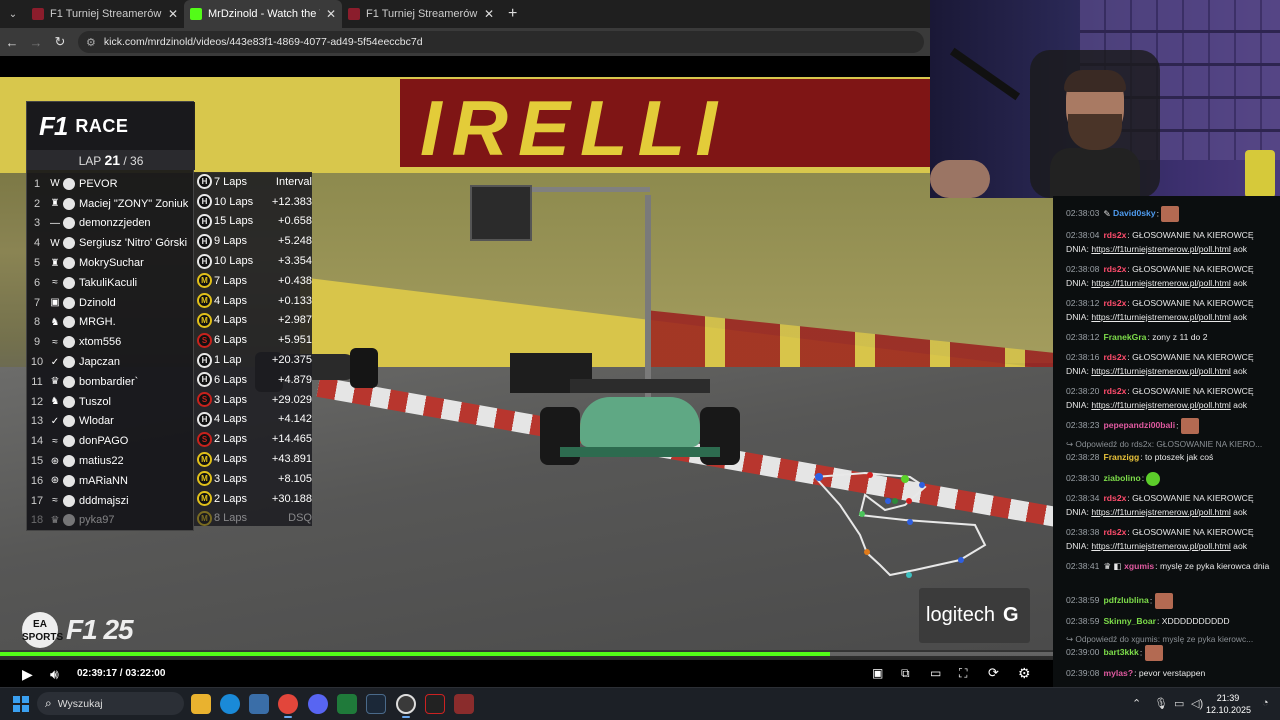 The width and height of the screenshot is (1280, 720). What do you see at coordinates (105, 14) in the screenshot?
I see `tab-poll: F1 Turniej Streamerów – Głosowanie ✕` at bounding box center [105, 14].